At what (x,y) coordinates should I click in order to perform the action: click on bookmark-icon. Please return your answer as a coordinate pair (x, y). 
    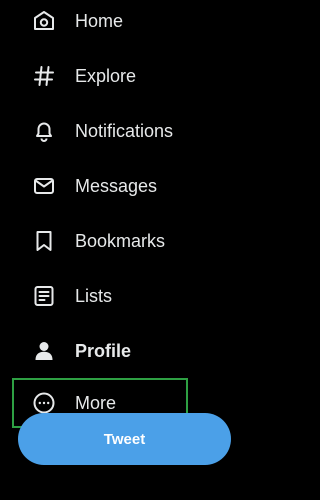
    Looking at the image, I should click on (44, 241).